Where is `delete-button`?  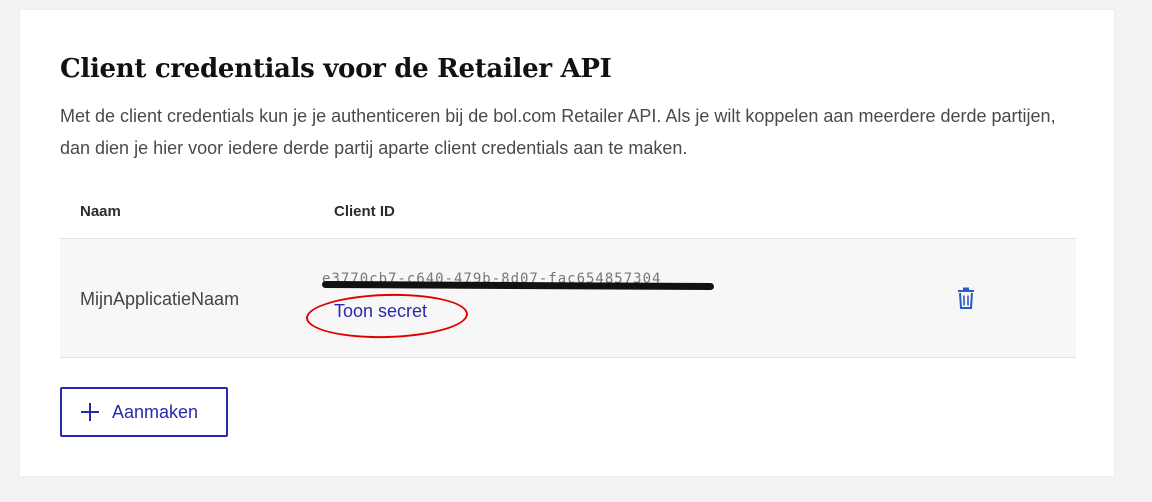
delete-button is located at coordinates (966, 298).